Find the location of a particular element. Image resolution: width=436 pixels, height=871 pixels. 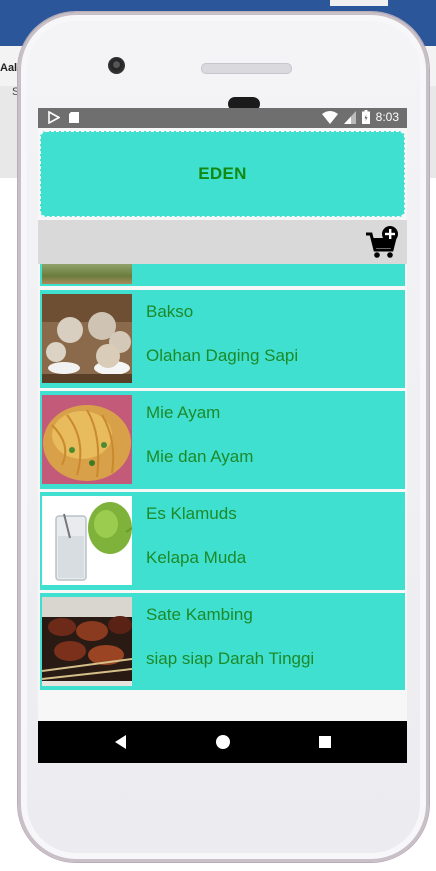

status-time: 8:03 is located at coordinates (387, 117).